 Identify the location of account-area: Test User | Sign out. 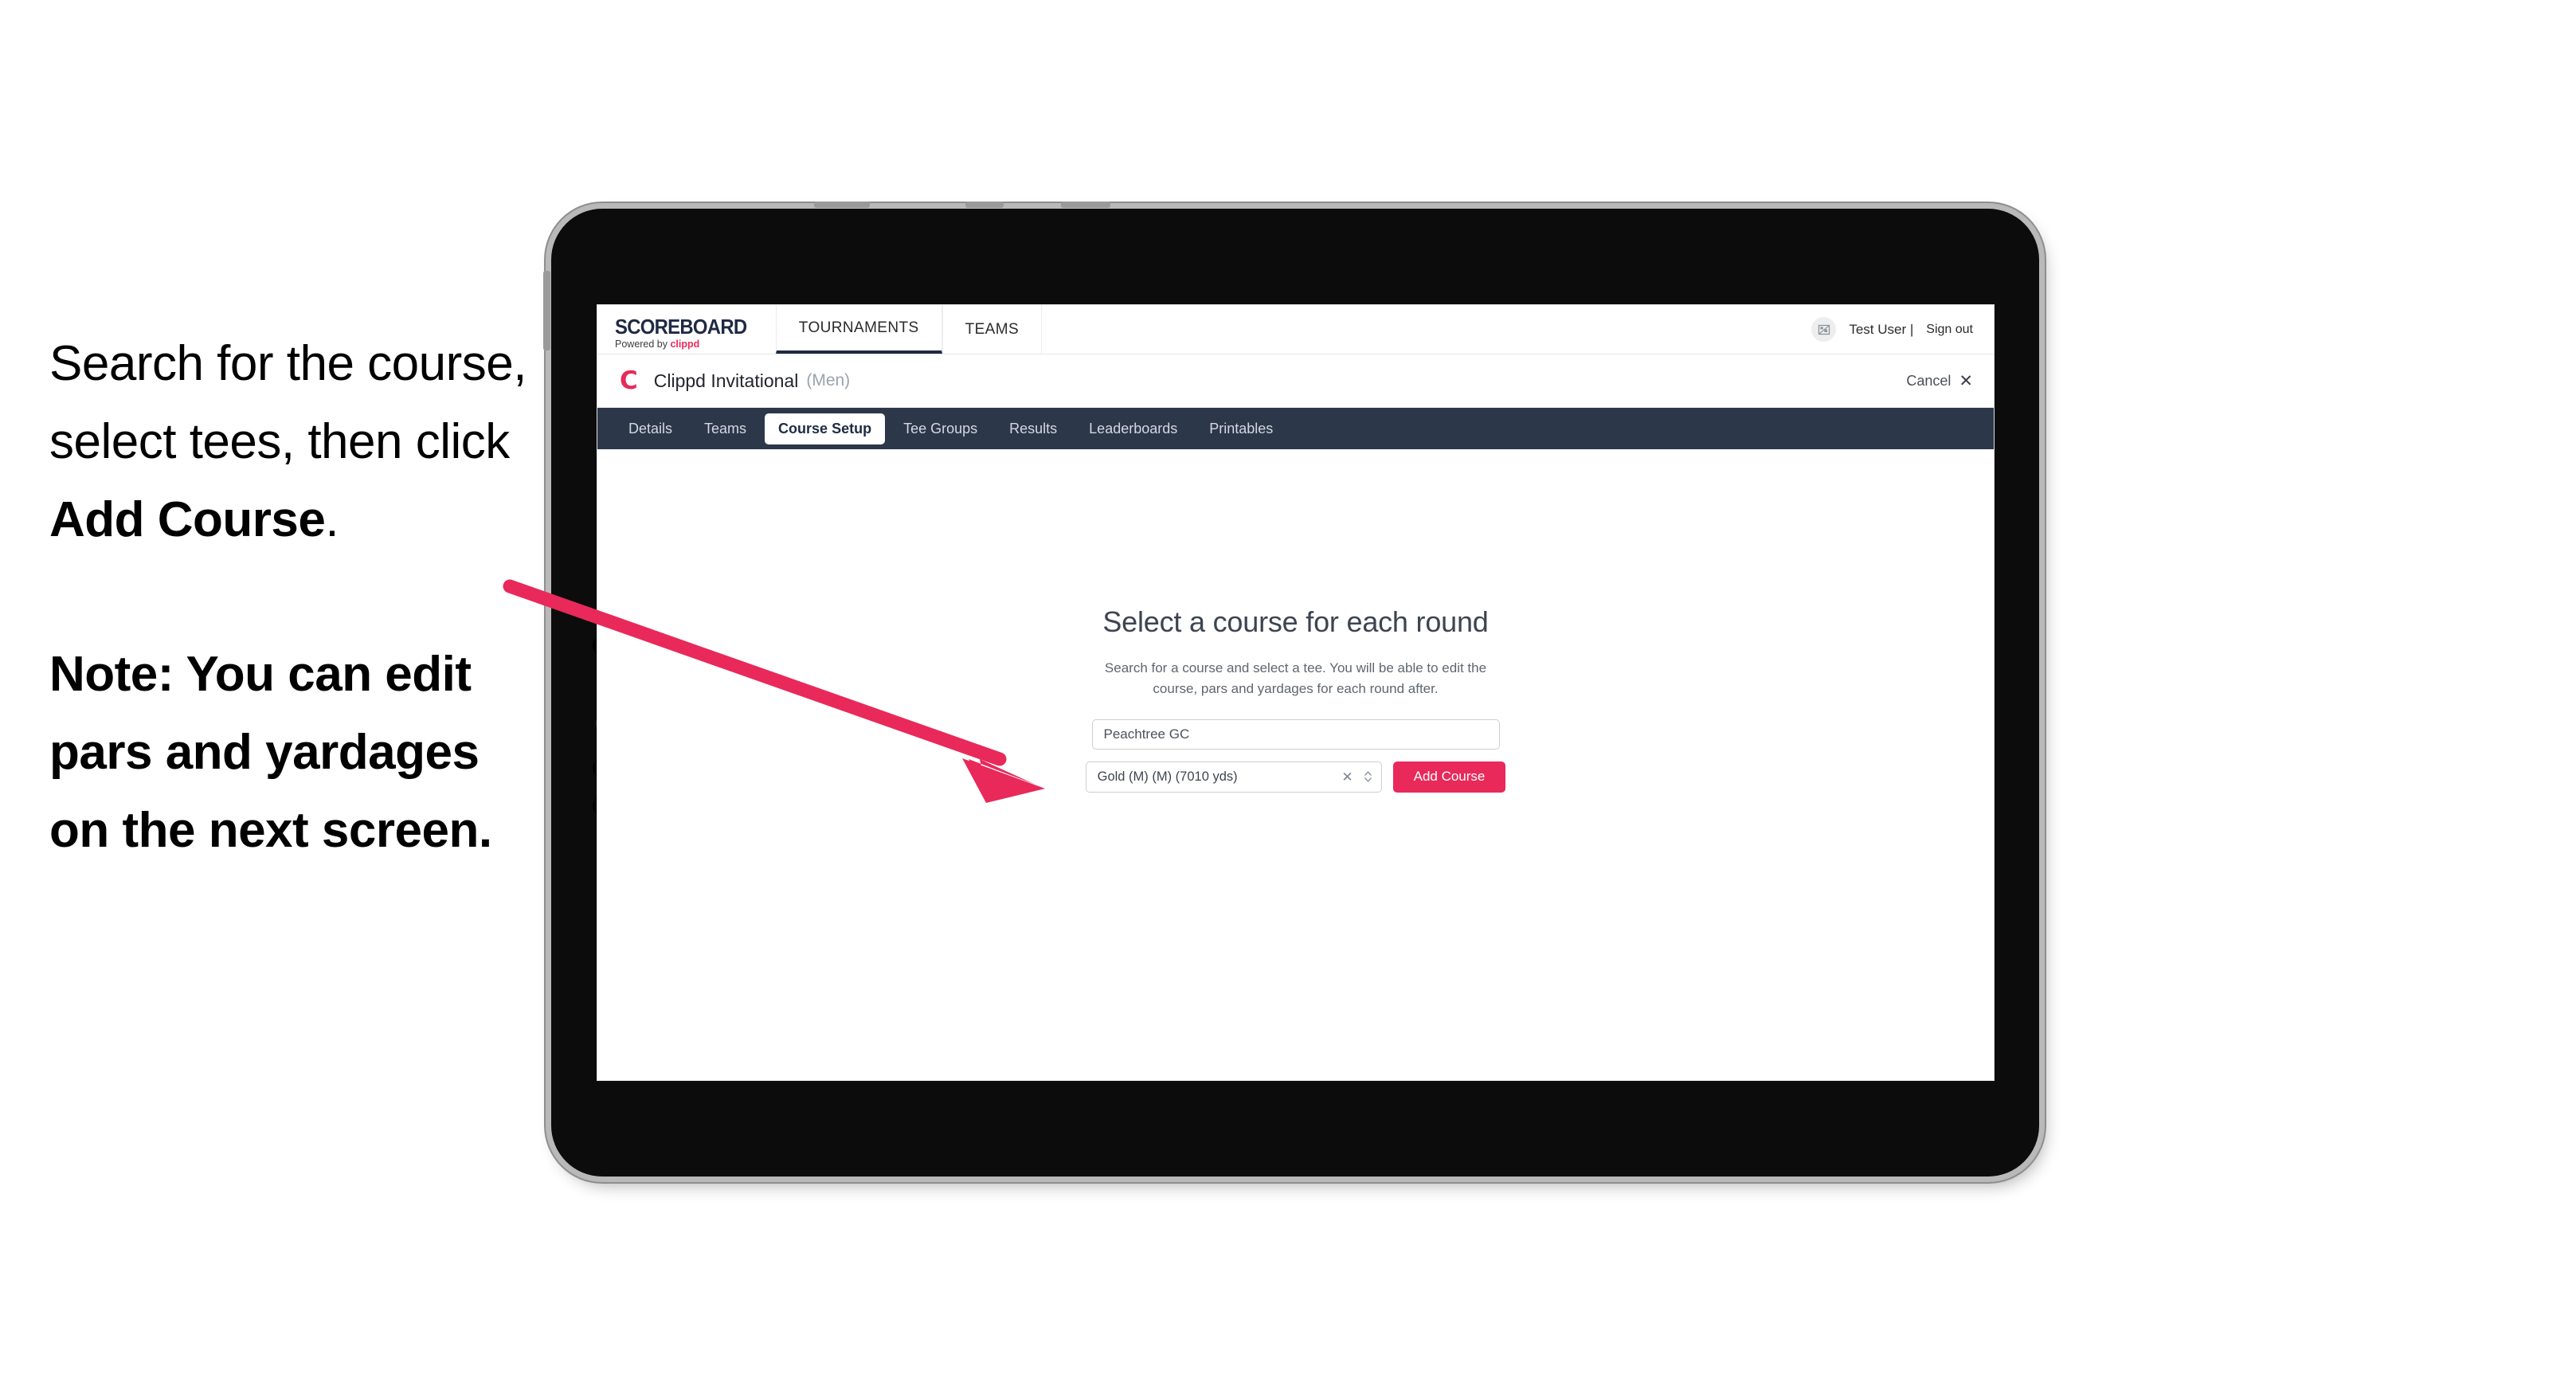
(1902, 329).